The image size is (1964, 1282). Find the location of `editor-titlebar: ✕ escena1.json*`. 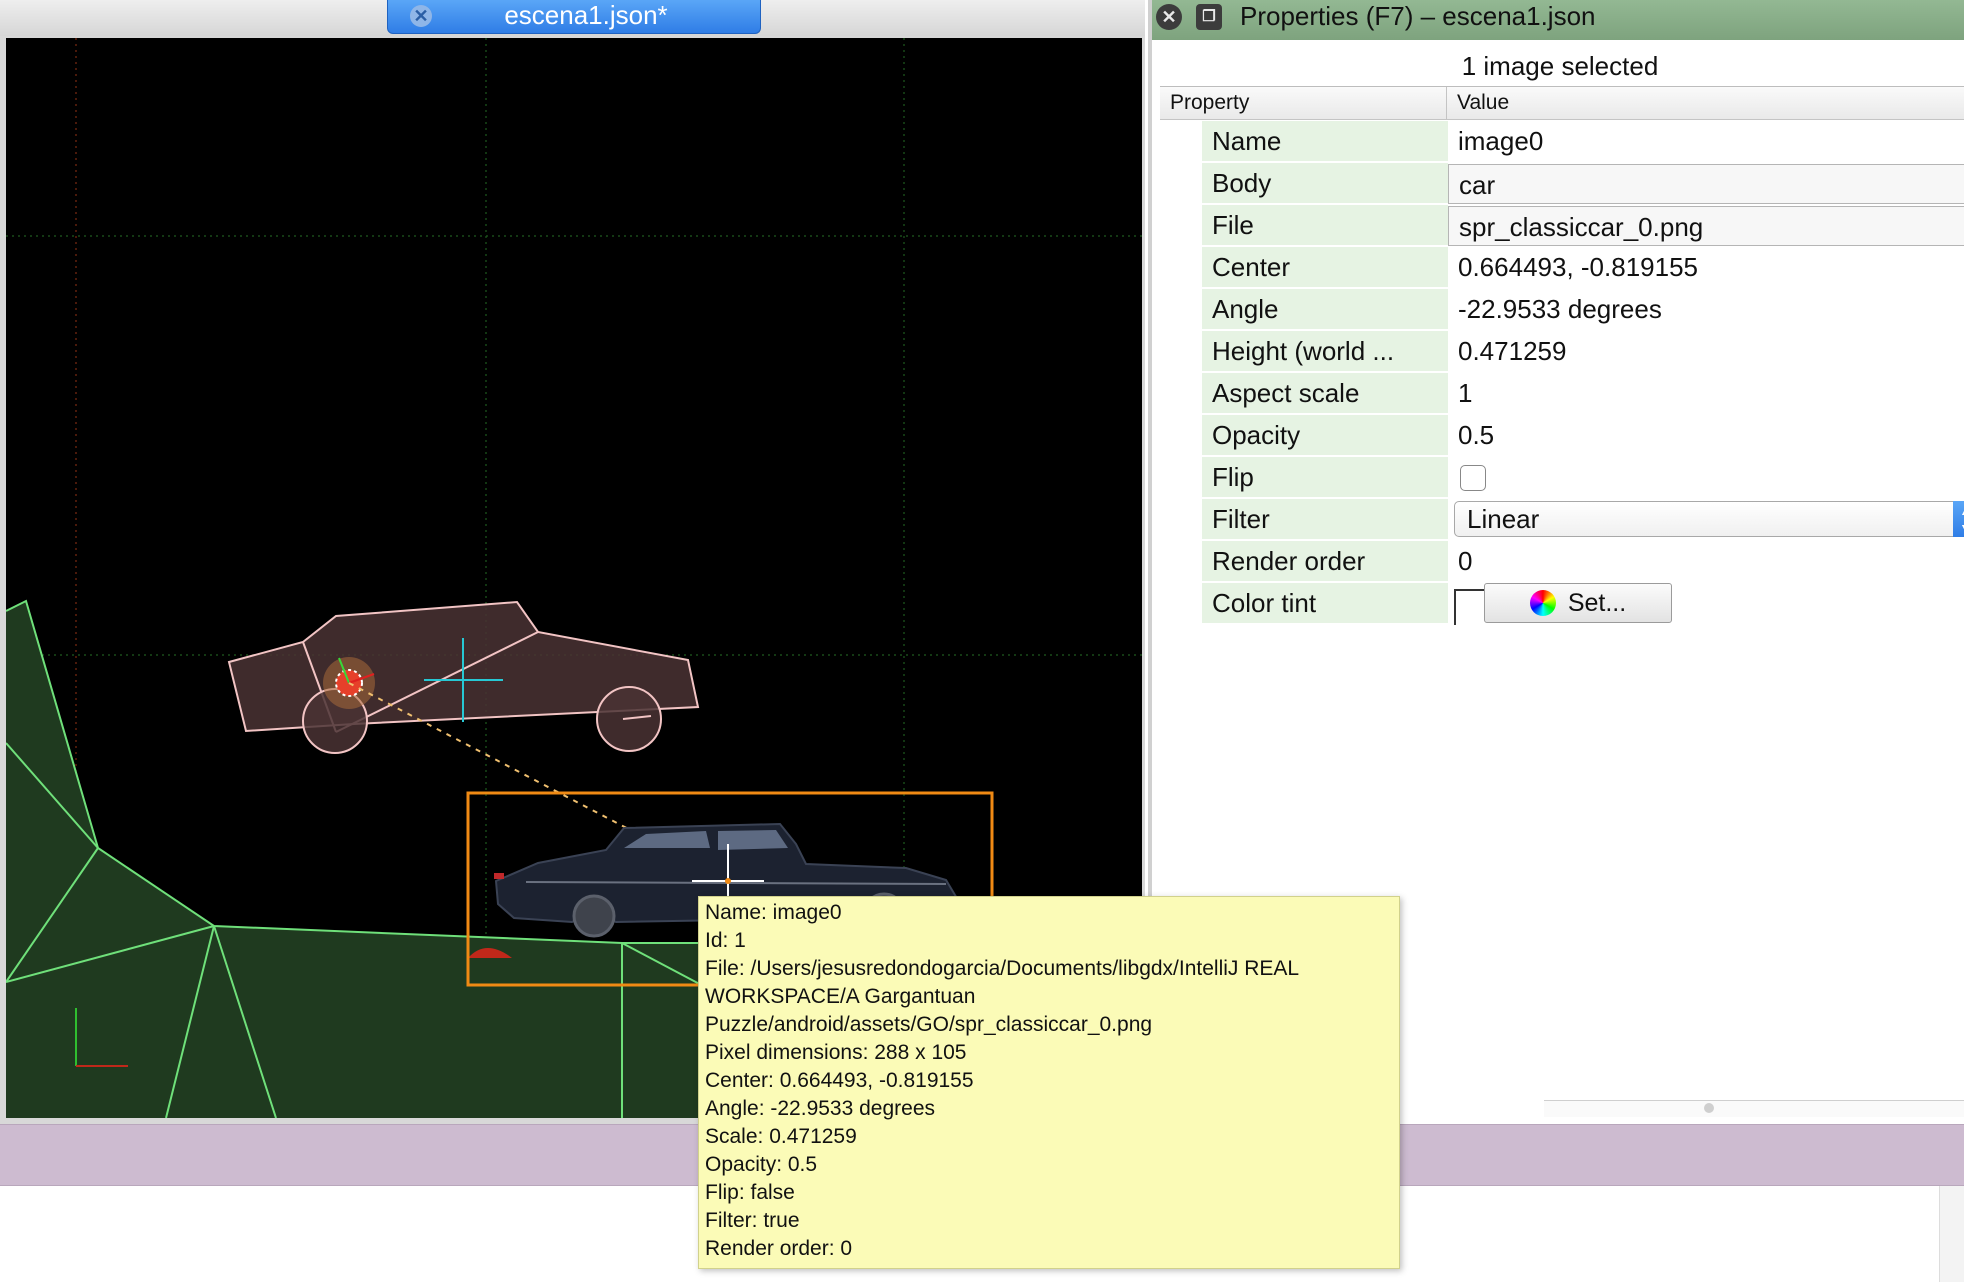

editor-titlebar: ✕ escena1.json* is located at coordinates (572, 18).